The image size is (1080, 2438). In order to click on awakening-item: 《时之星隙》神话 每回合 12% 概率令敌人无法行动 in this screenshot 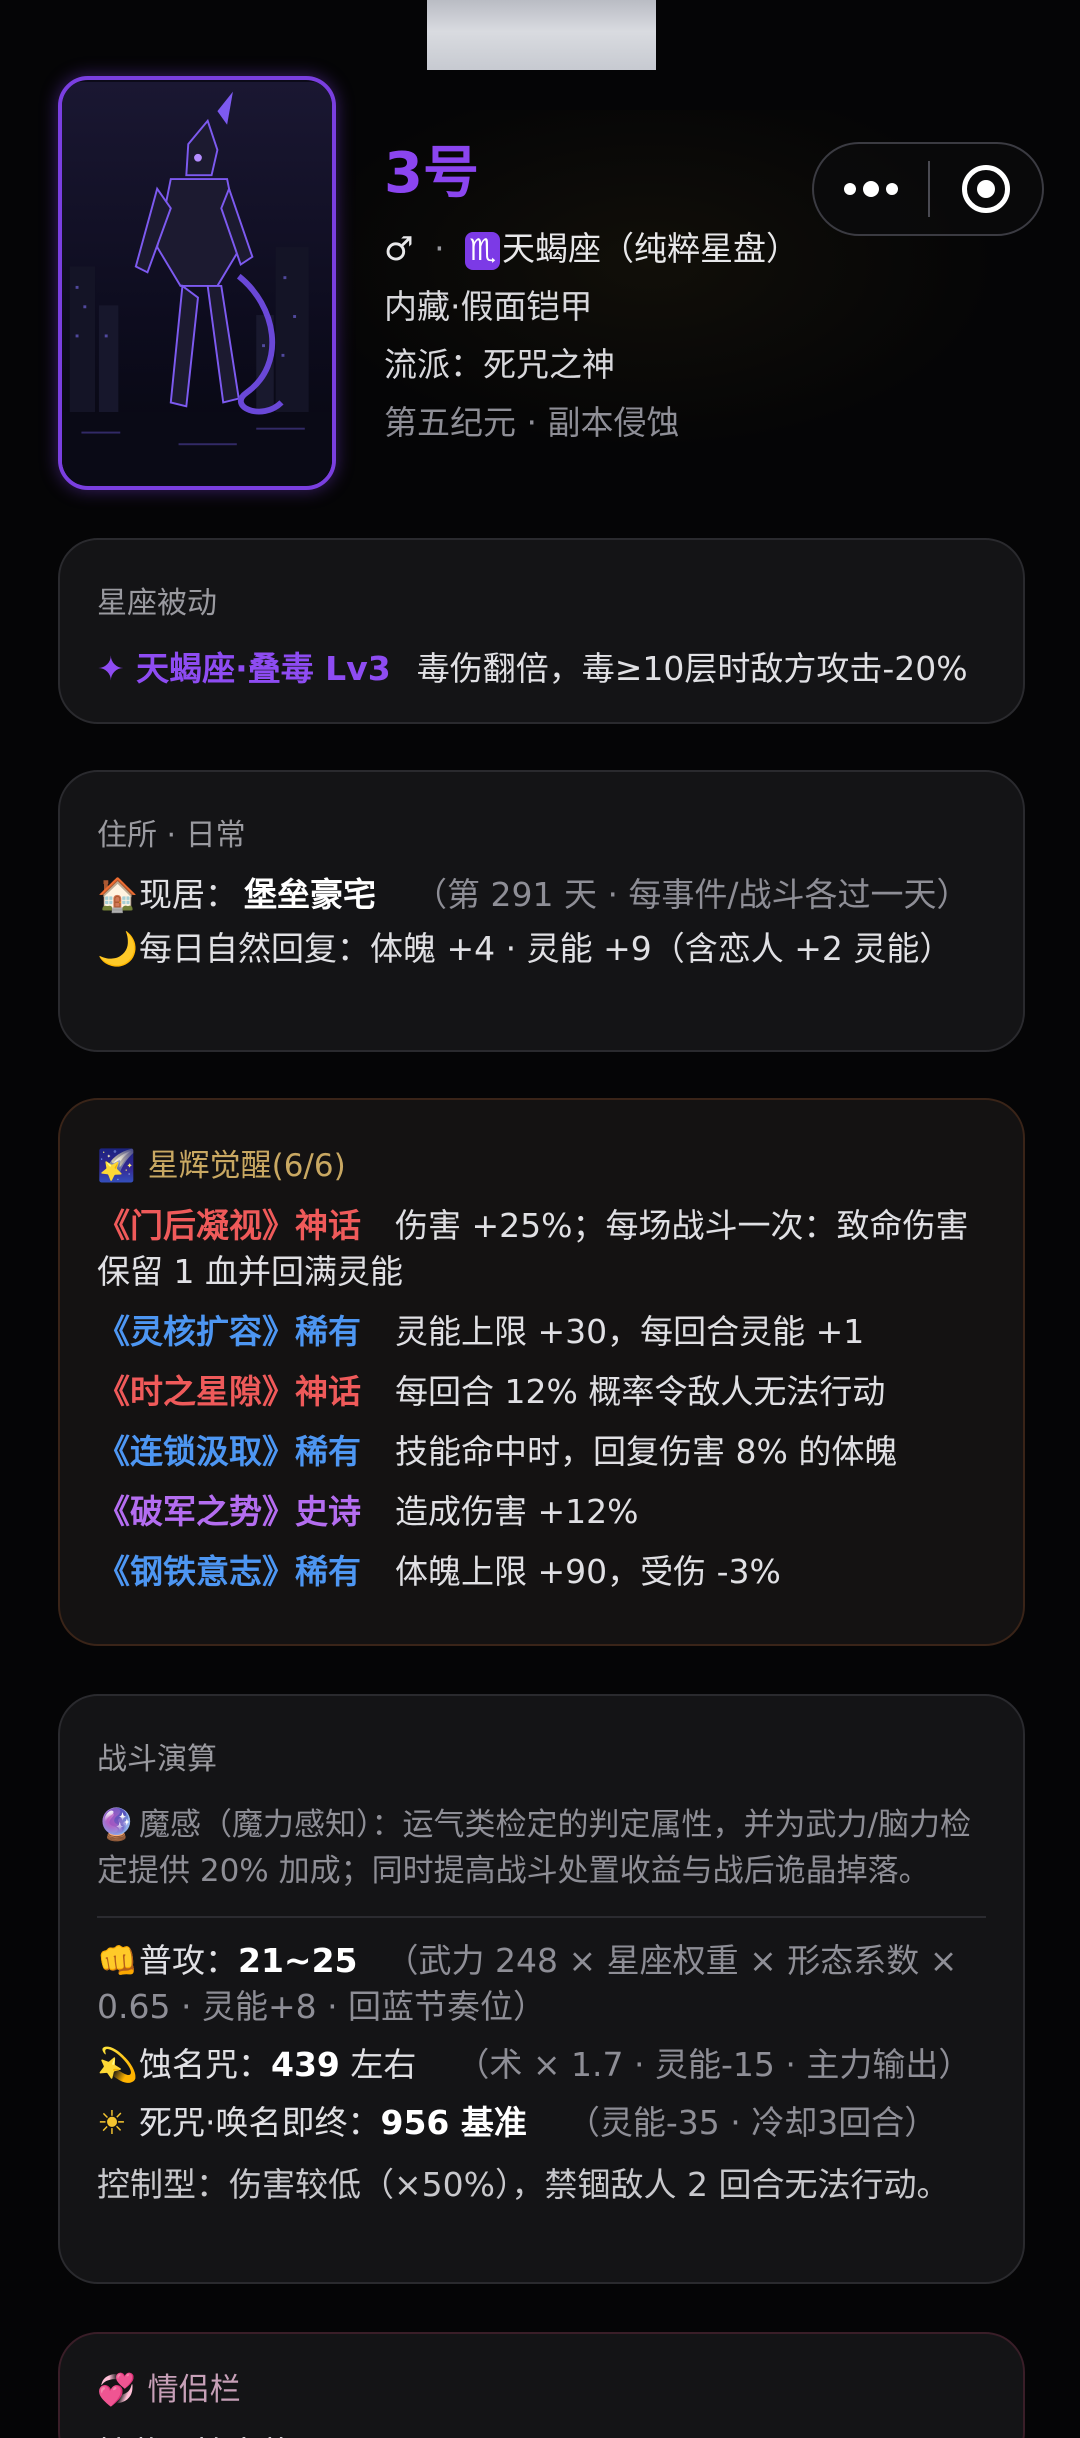, I will do `click(541, 1392)`.